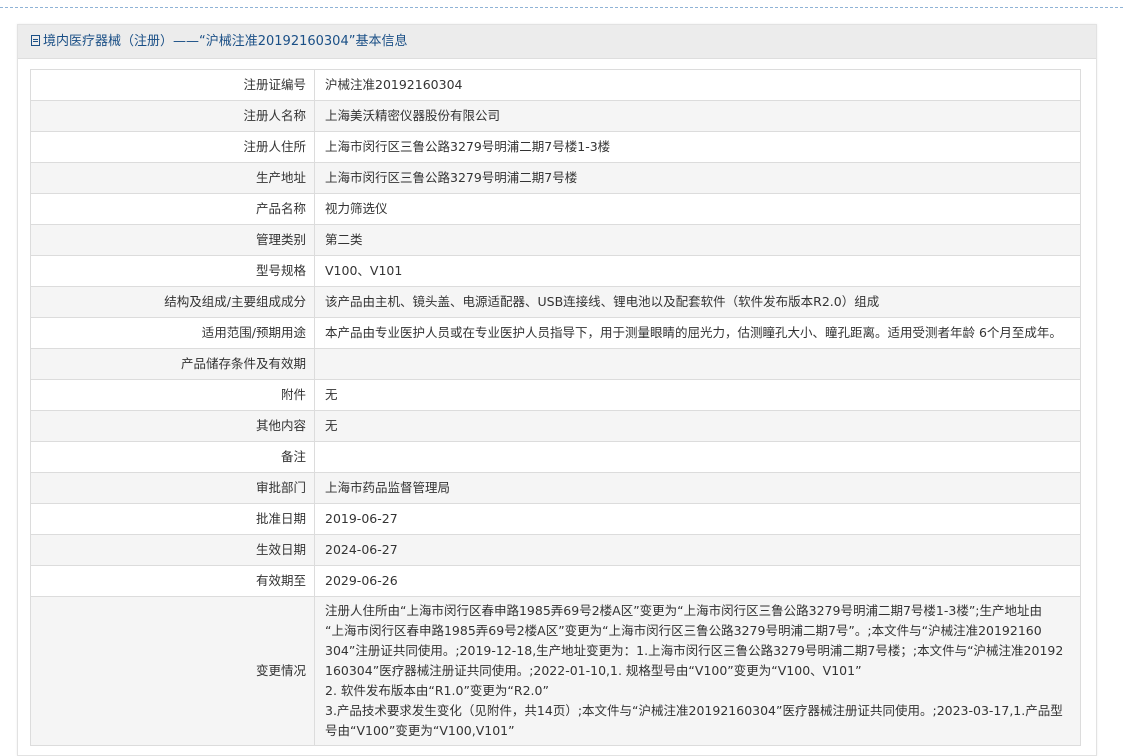 This screenshot has height=756, width=1123. What do you see at coordinates (172, 364) in the screenshot?
I see `field-label: 产品储存条件及有效期` at bounding box center [172, 364].